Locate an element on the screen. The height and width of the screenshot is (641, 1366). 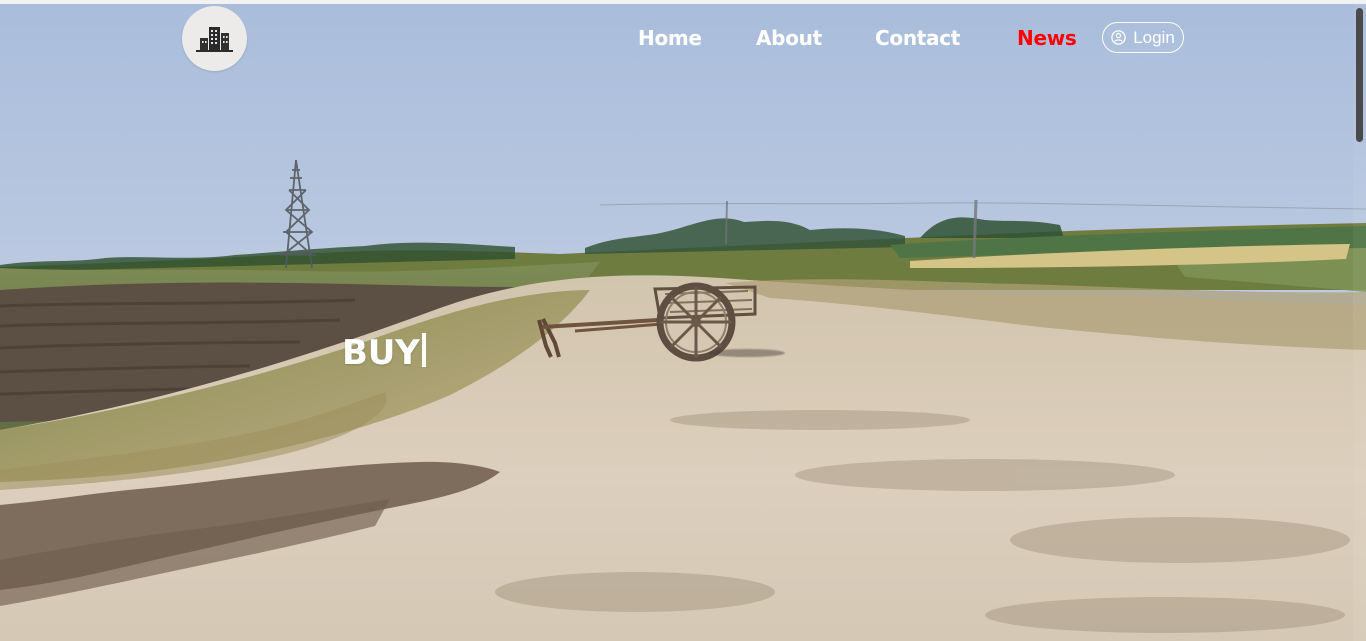
top-navigation: Home About Contact News Login is located at coordinates (683, 39).